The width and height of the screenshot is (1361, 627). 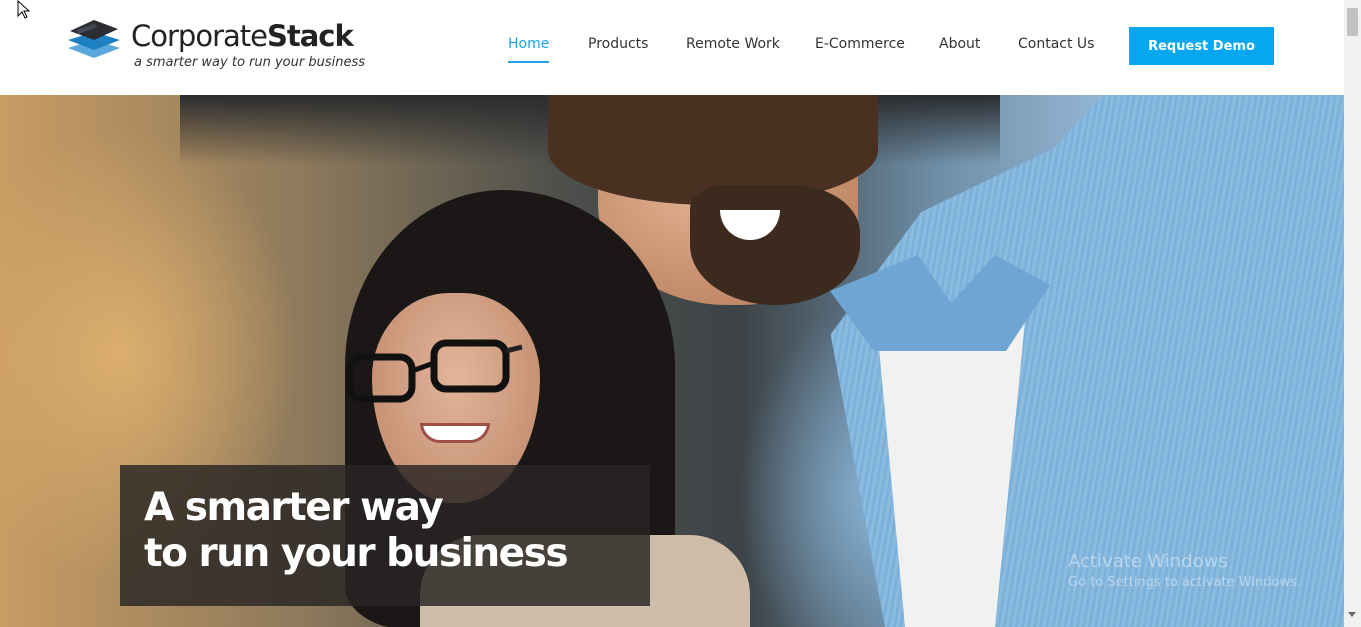 I want to click on watermark-title: Activate Windows, so click(x=1148, y=561).